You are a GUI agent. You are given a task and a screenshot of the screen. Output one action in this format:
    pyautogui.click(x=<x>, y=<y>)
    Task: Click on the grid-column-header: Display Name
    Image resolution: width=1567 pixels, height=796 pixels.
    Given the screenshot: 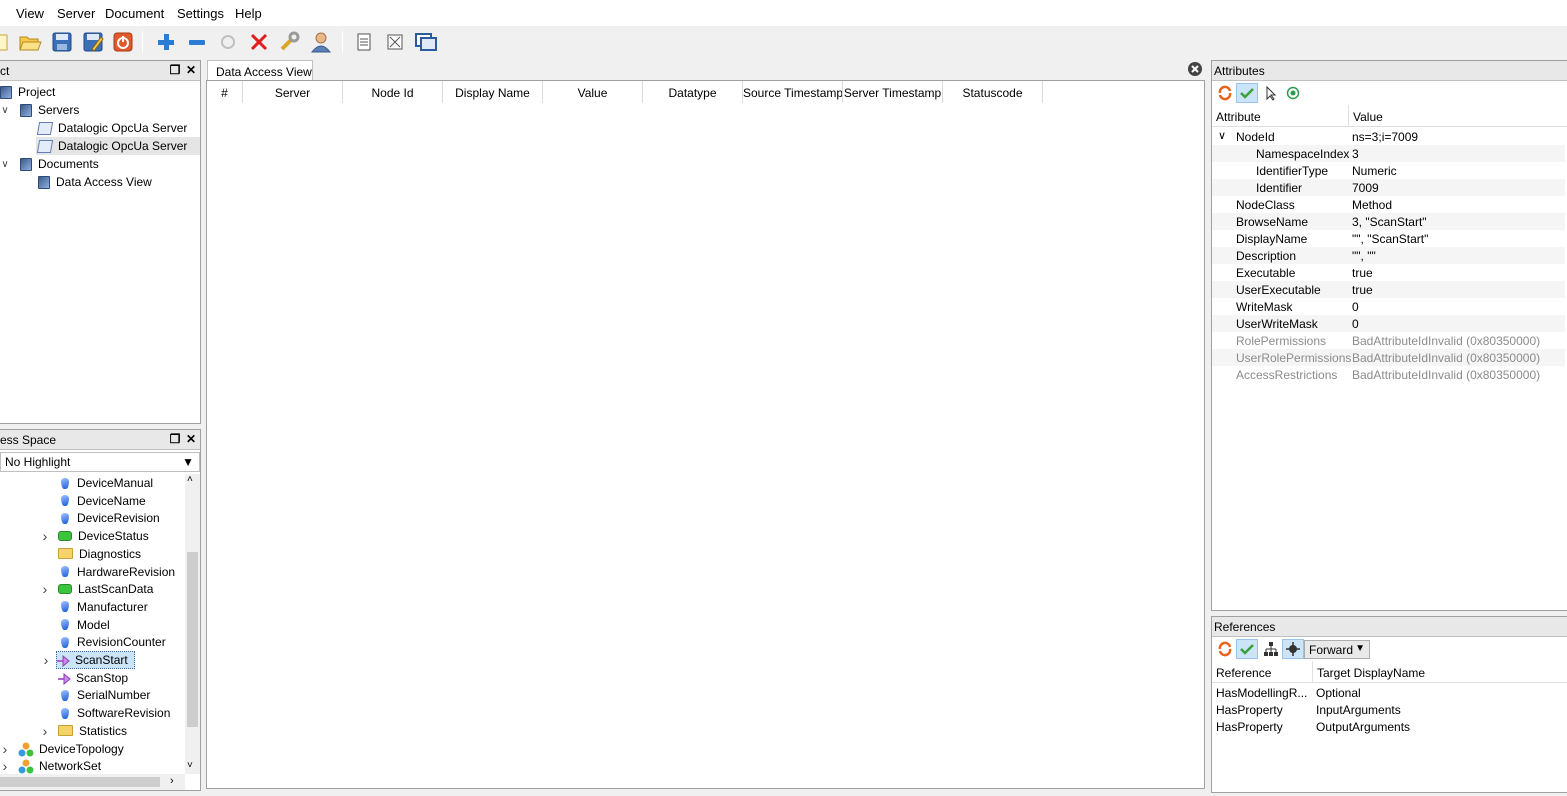 What is the action you would take?
    pyautogui.click(x=493, y=92)
    